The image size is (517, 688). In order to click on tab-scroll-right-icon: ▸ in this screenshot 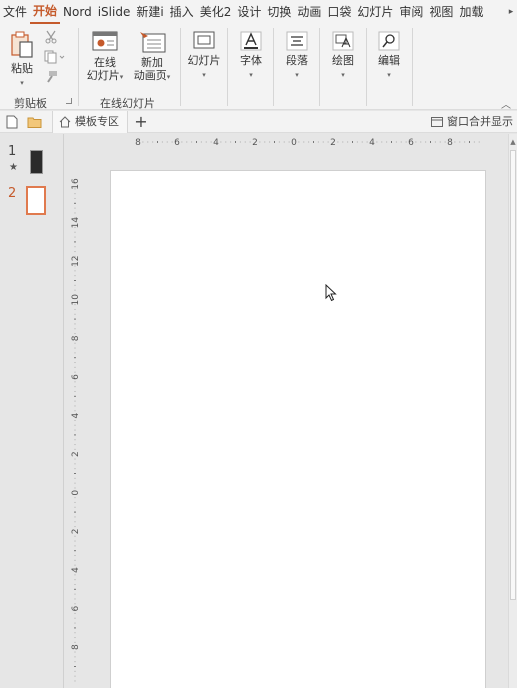, I will do `click(511, 12)`.